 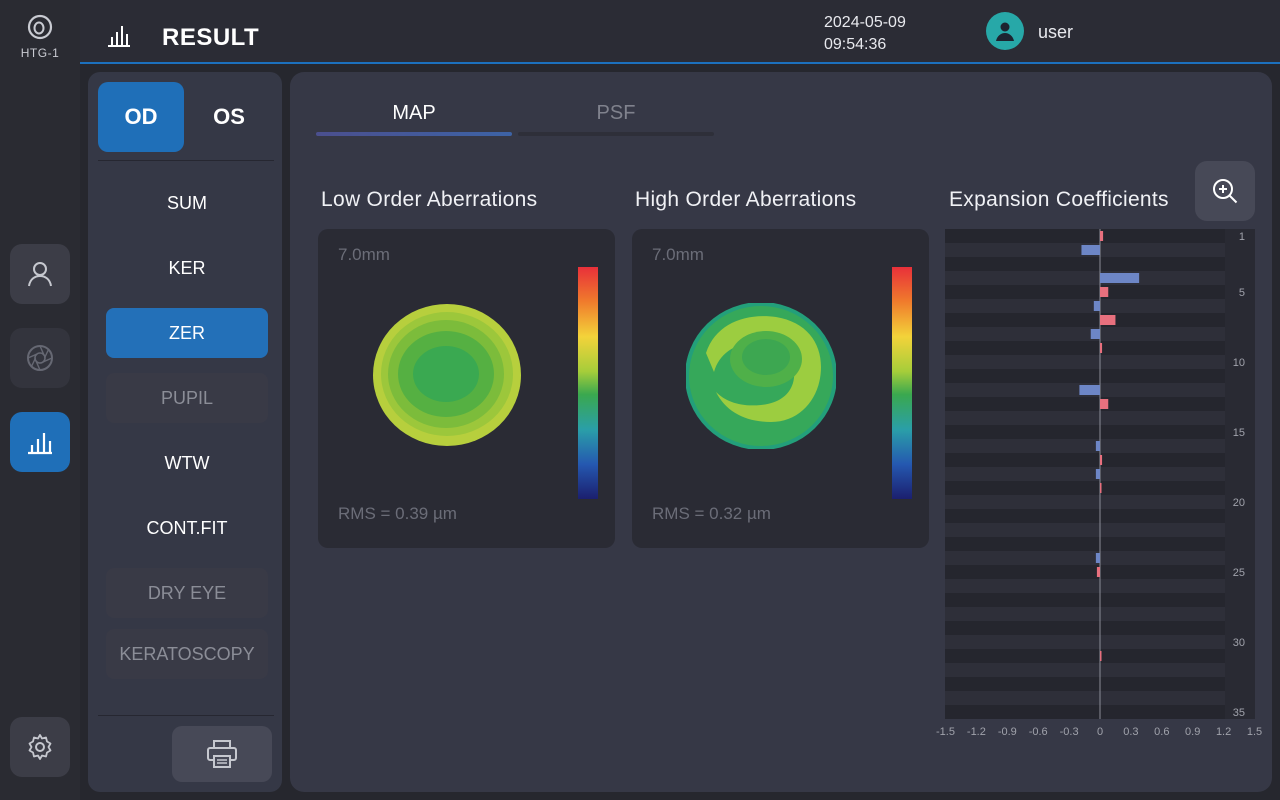 I want to click on zoom-in-icon, so click(x=1225, y=191).